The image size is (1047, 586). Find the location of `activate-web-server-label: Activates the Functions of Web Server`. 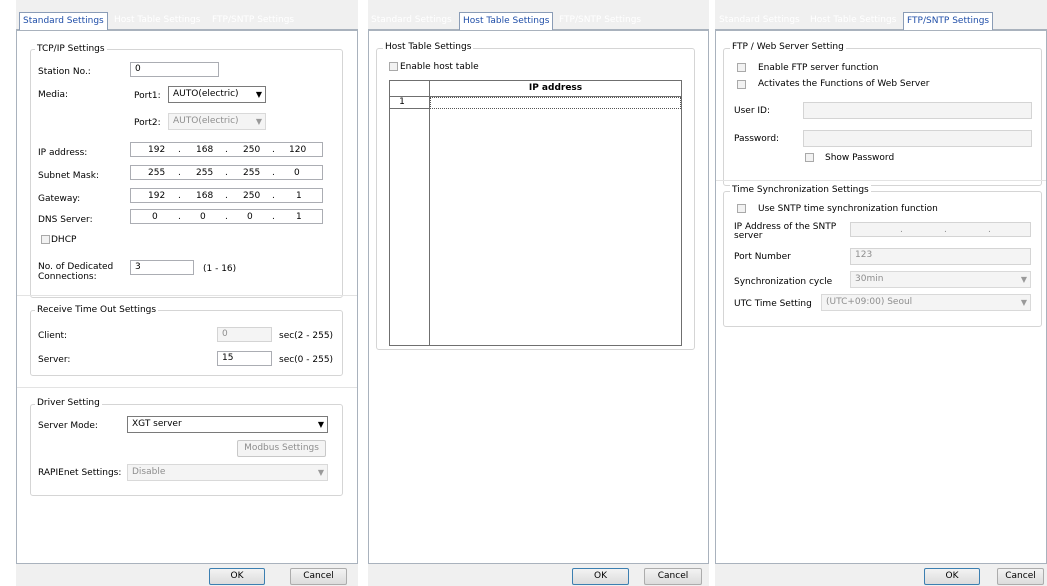

activate-web-server-label: Activates the Functions of Web Server is located at coordinates (844, 84).